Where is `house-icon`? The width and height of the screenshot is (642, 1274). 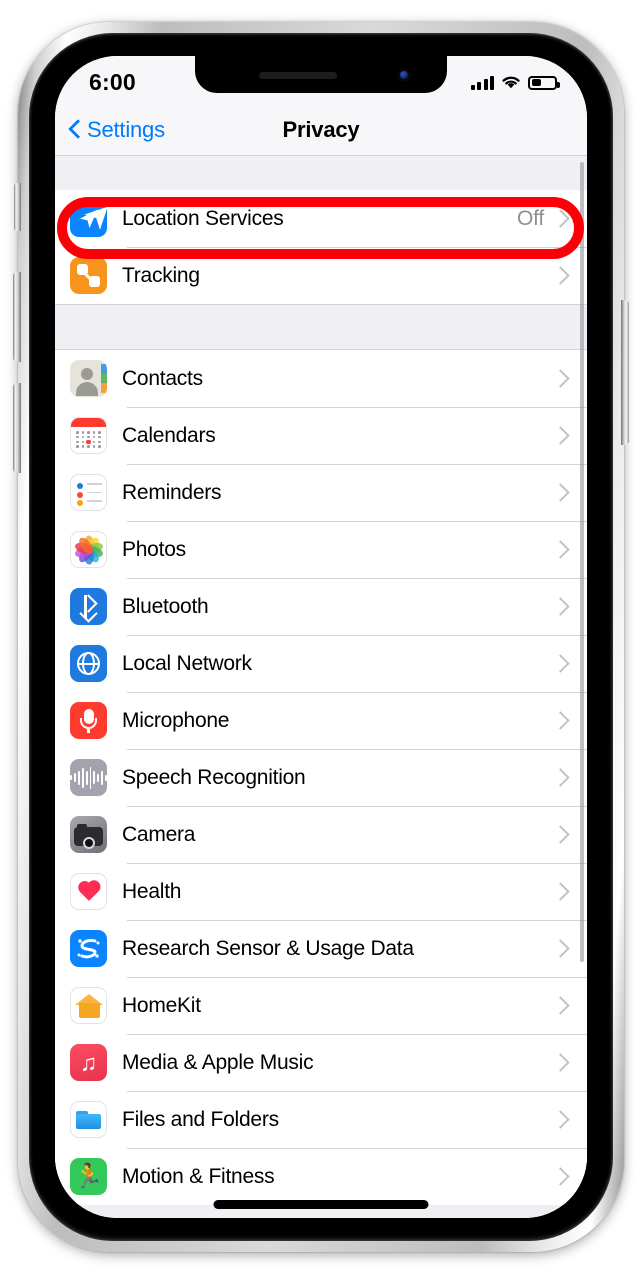 house-icon is located at coordinates (88, 1005).